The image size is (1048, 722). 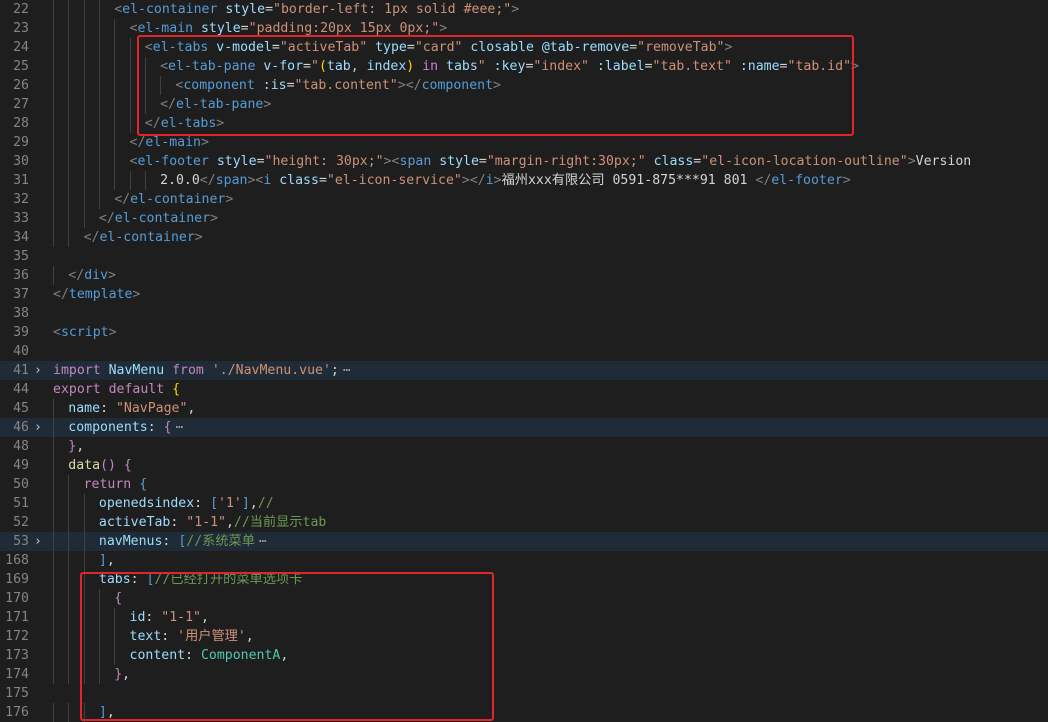 I want to click on code-text: text: '用户管理',, so click(x=192, y=636).